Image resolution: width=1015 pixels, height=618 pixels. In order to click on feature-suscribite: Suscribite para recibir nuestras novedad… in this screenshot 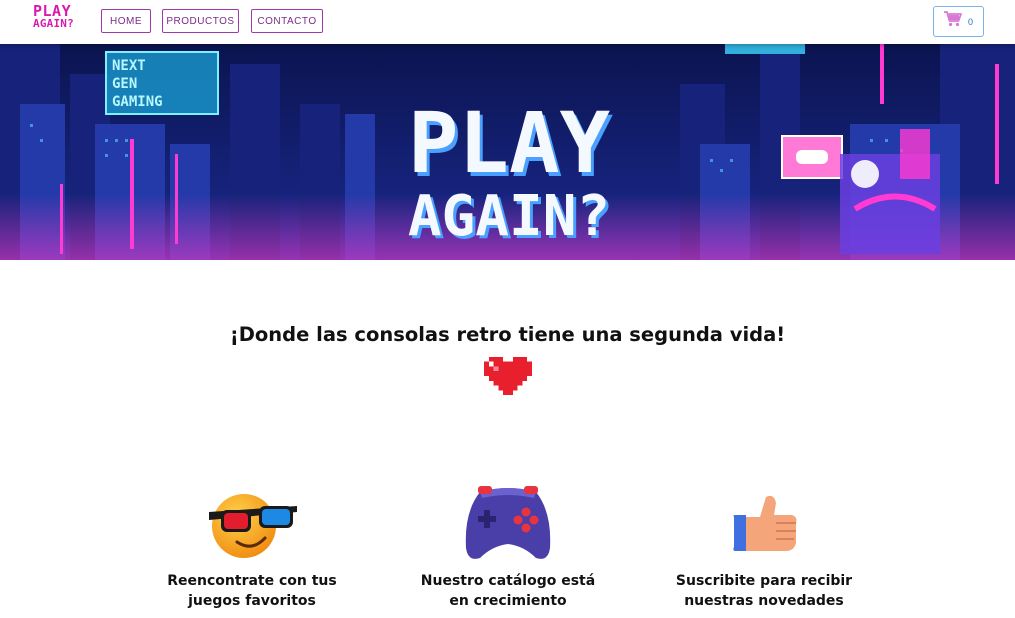, I will do `click(764, 591)`.